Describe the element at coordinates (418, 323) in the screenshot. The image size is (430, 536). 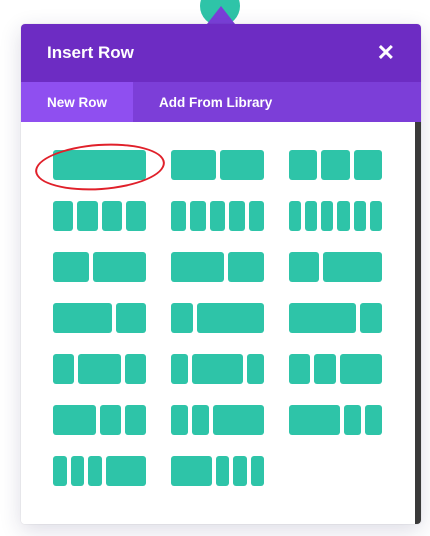
I see `scrollbar` at that location.